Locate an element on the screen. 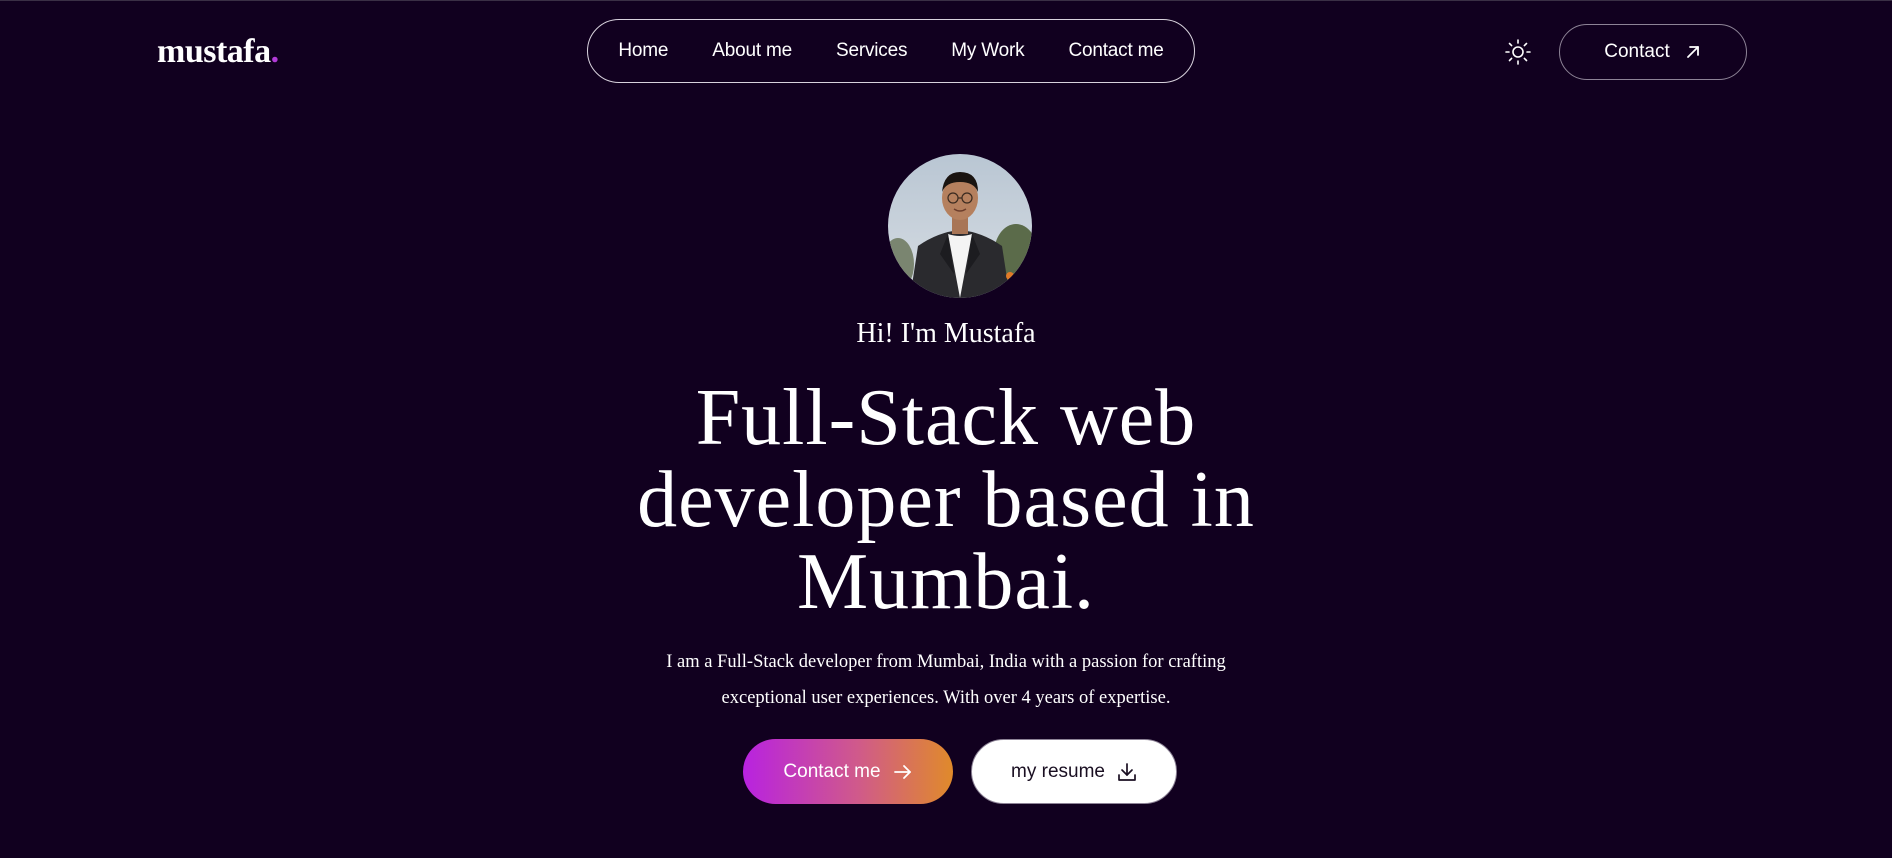 Image resolution: width=1892 pixels, height=858 pixels. download-icon is located at coordinates (1127, 772).